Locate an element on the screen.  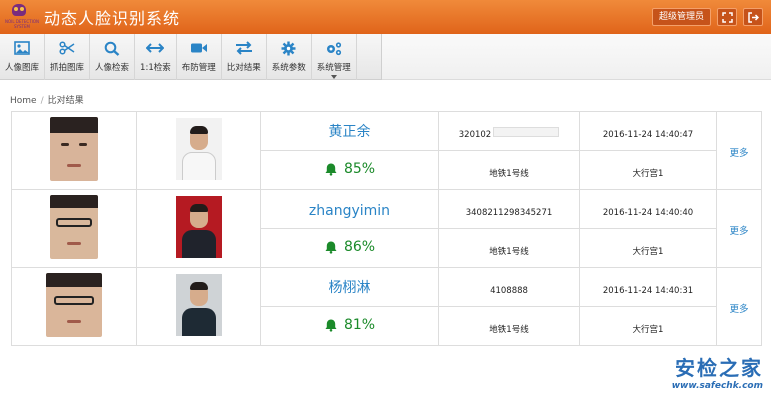
compare-arrows-icon is located at coordinates (155, 48).